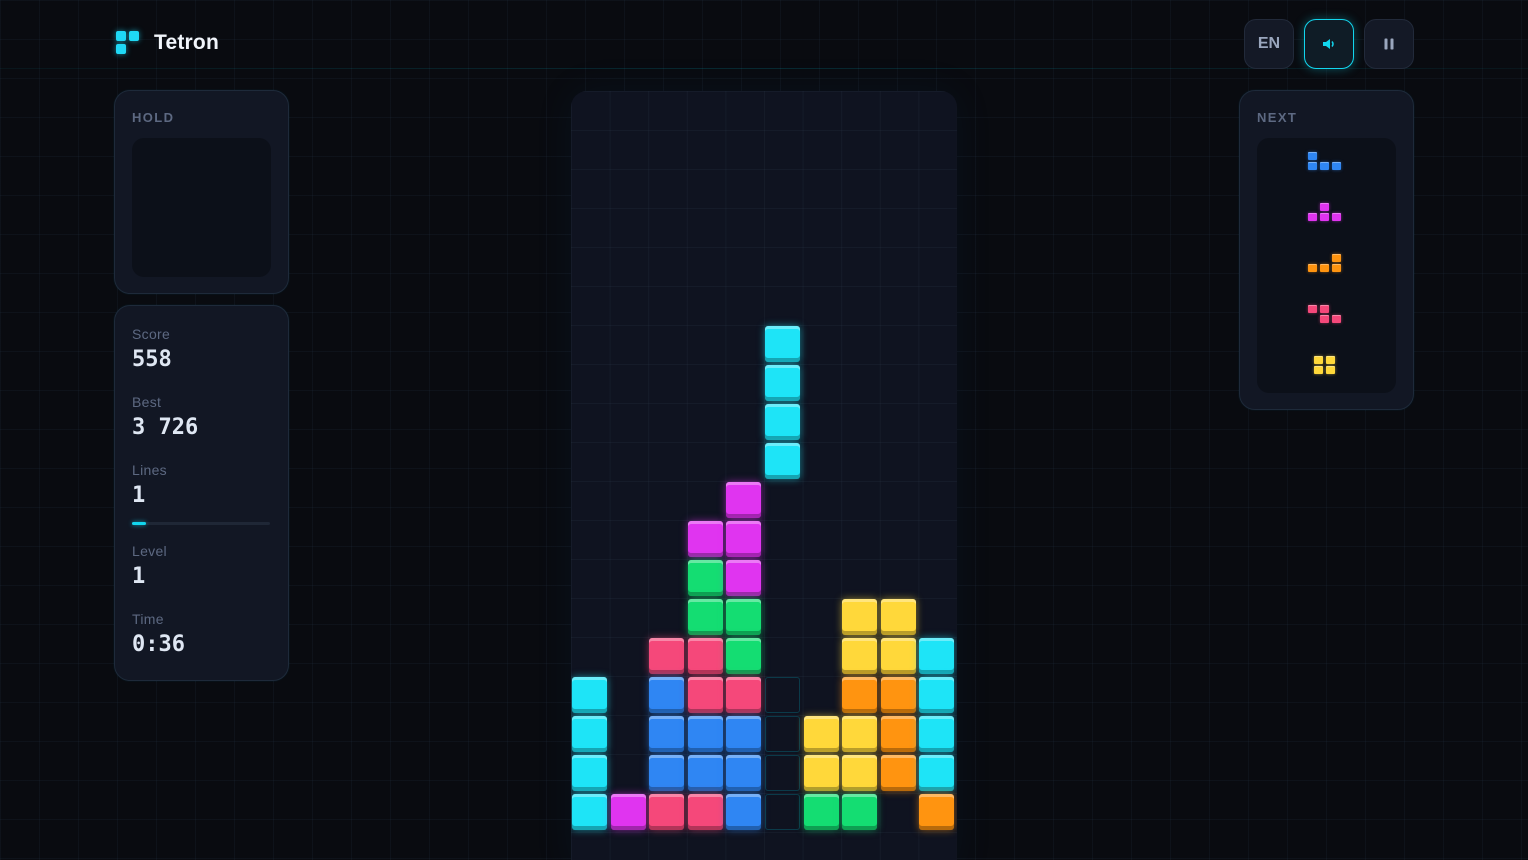 This screenshot has height=860, width=1528. Describe the element at coordinates (147, 402) in the screenshot. I see `best-label: Best` at that location.